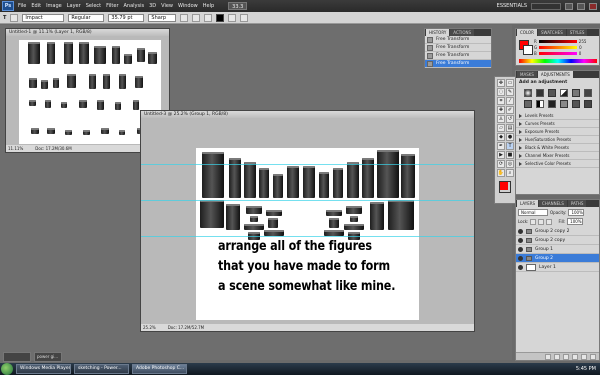  Describe the element at coordinates (551, 32) in the screenshot. I see `tab-swatches: SWATCHES` at that location.